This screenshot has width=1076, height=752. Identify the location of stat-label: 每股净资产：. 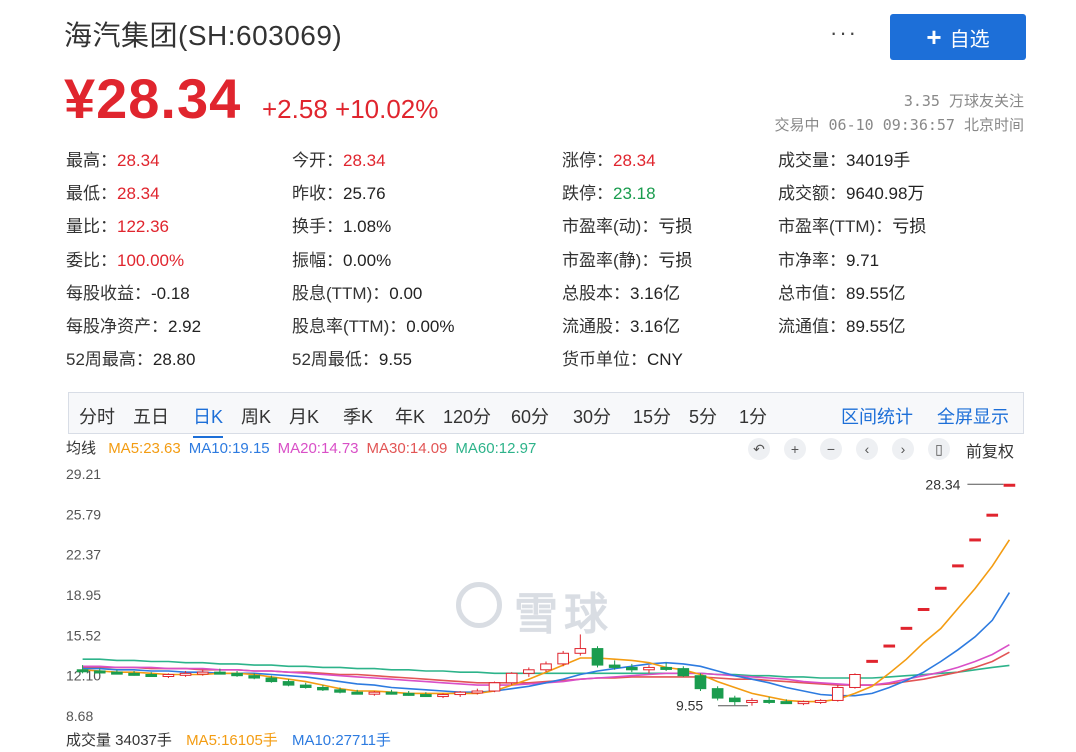
(117, 326).